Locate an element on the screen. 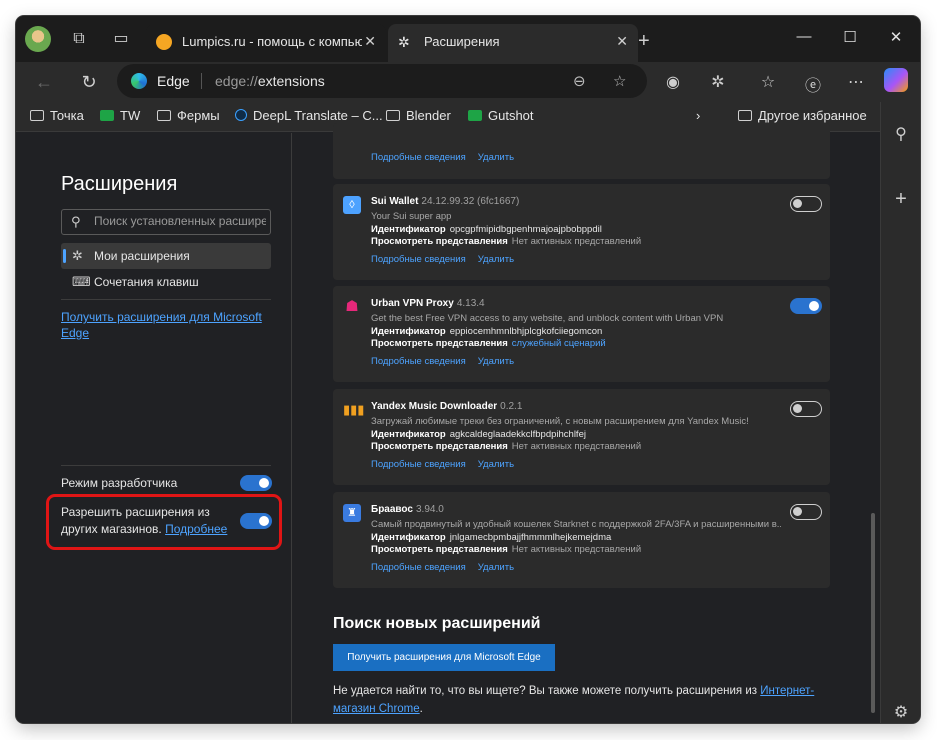 Image resolution: width=937 pixels, height=740 pixels. search-input is located at coordinates (180, 221).